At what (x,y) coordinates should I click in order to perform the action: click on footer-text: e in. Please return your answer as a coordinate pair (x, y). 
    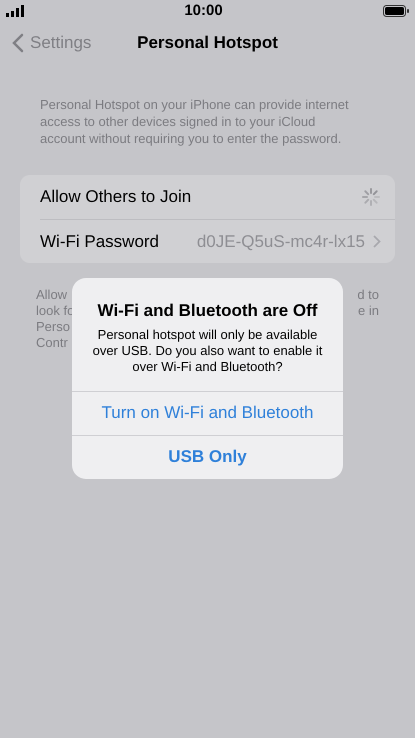
    Looking at the image, I should click on (368, 311).